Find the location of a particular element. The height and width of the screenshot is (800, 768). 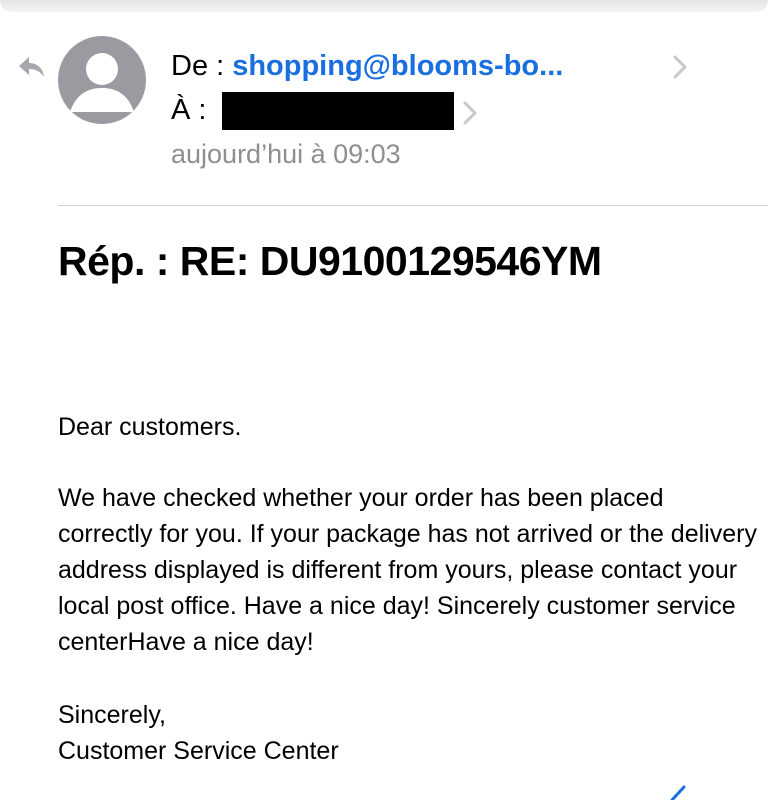

to-row: À : is located at coordinates (188, 110).